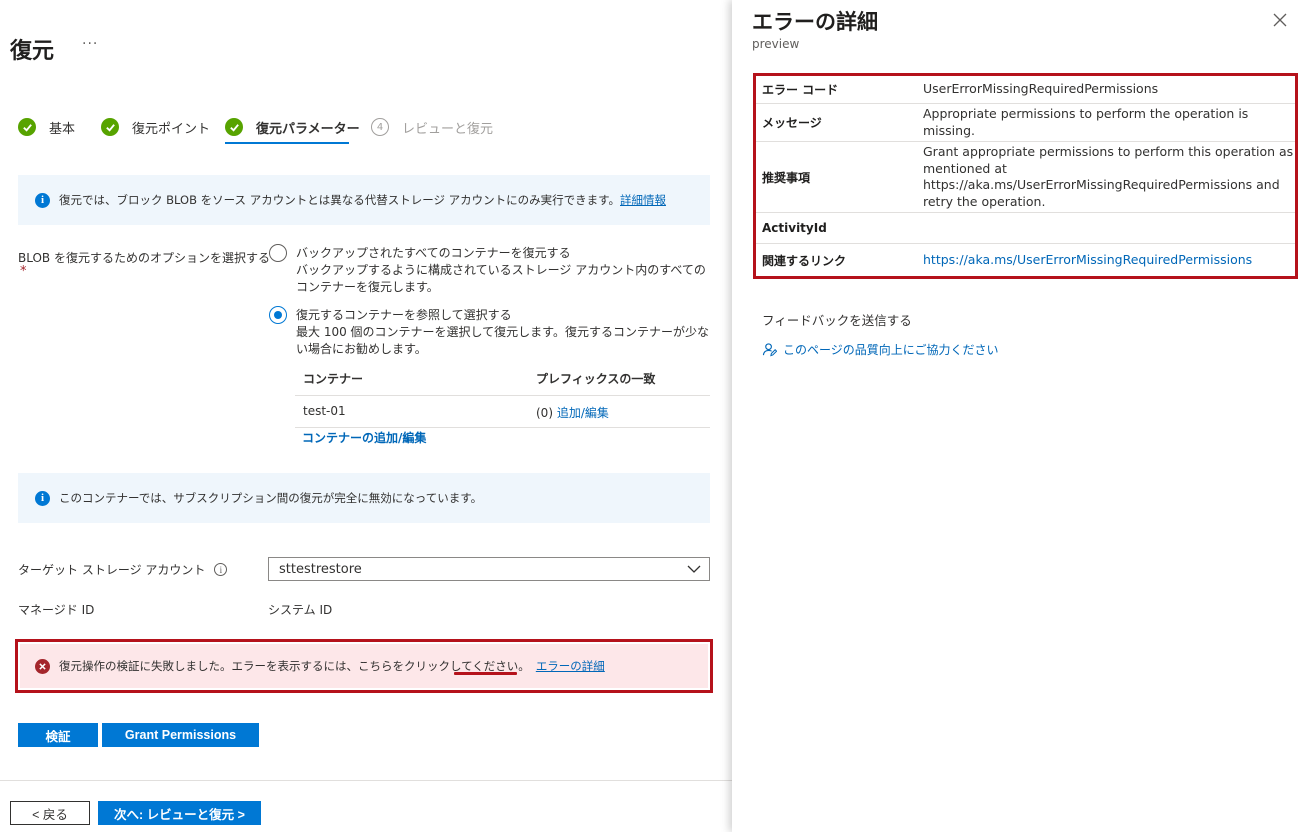 The width and height of the screenshot is (1301, 832). I want to click on column-header-container: コンテナー, so click(333, 379).